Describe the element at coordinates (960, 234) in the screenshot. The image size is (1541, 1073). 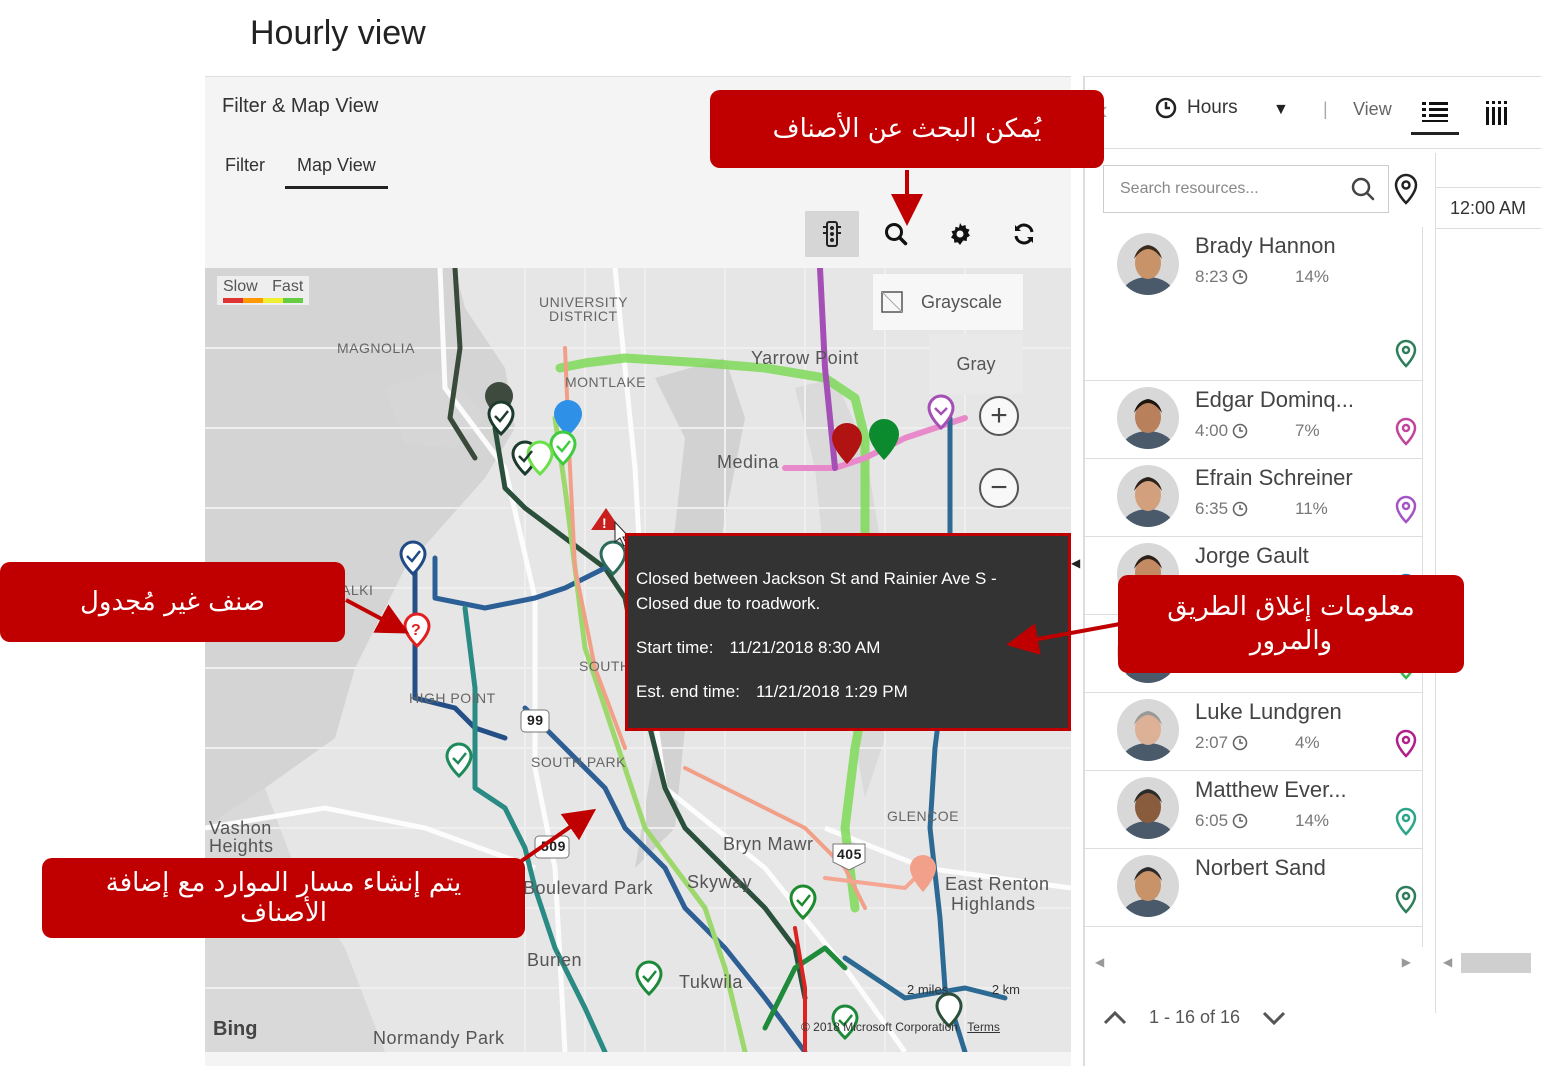
I see `map-settings-button` at that location.